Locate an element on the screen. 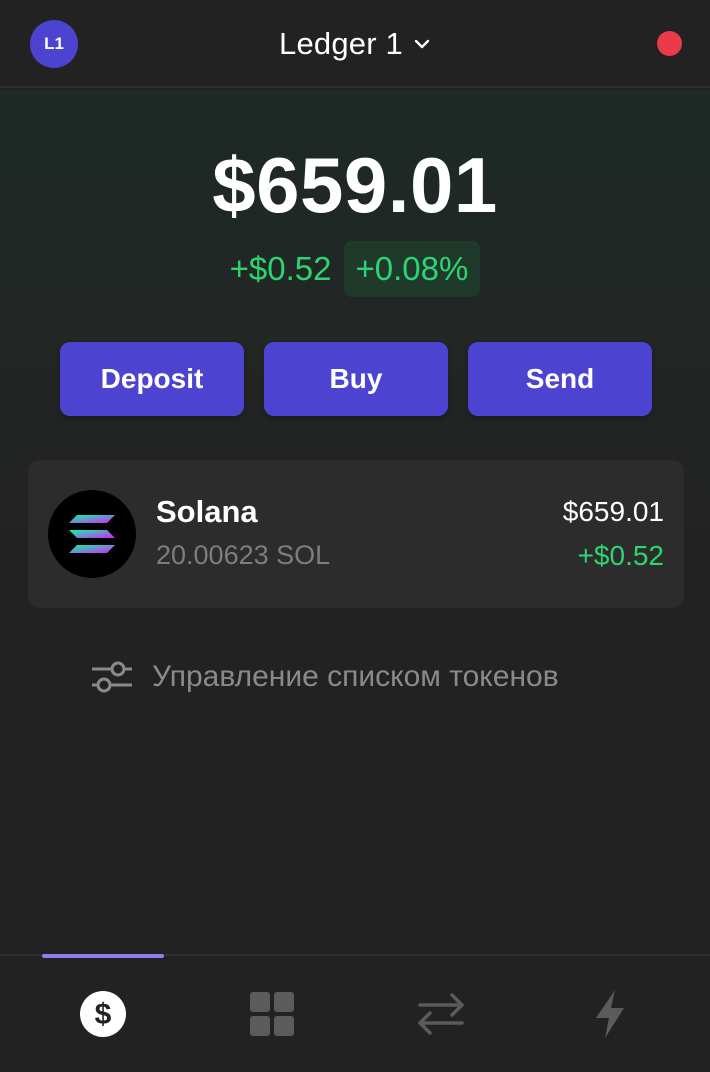  account-avatar: L1 is located at coordinates (54, 44).